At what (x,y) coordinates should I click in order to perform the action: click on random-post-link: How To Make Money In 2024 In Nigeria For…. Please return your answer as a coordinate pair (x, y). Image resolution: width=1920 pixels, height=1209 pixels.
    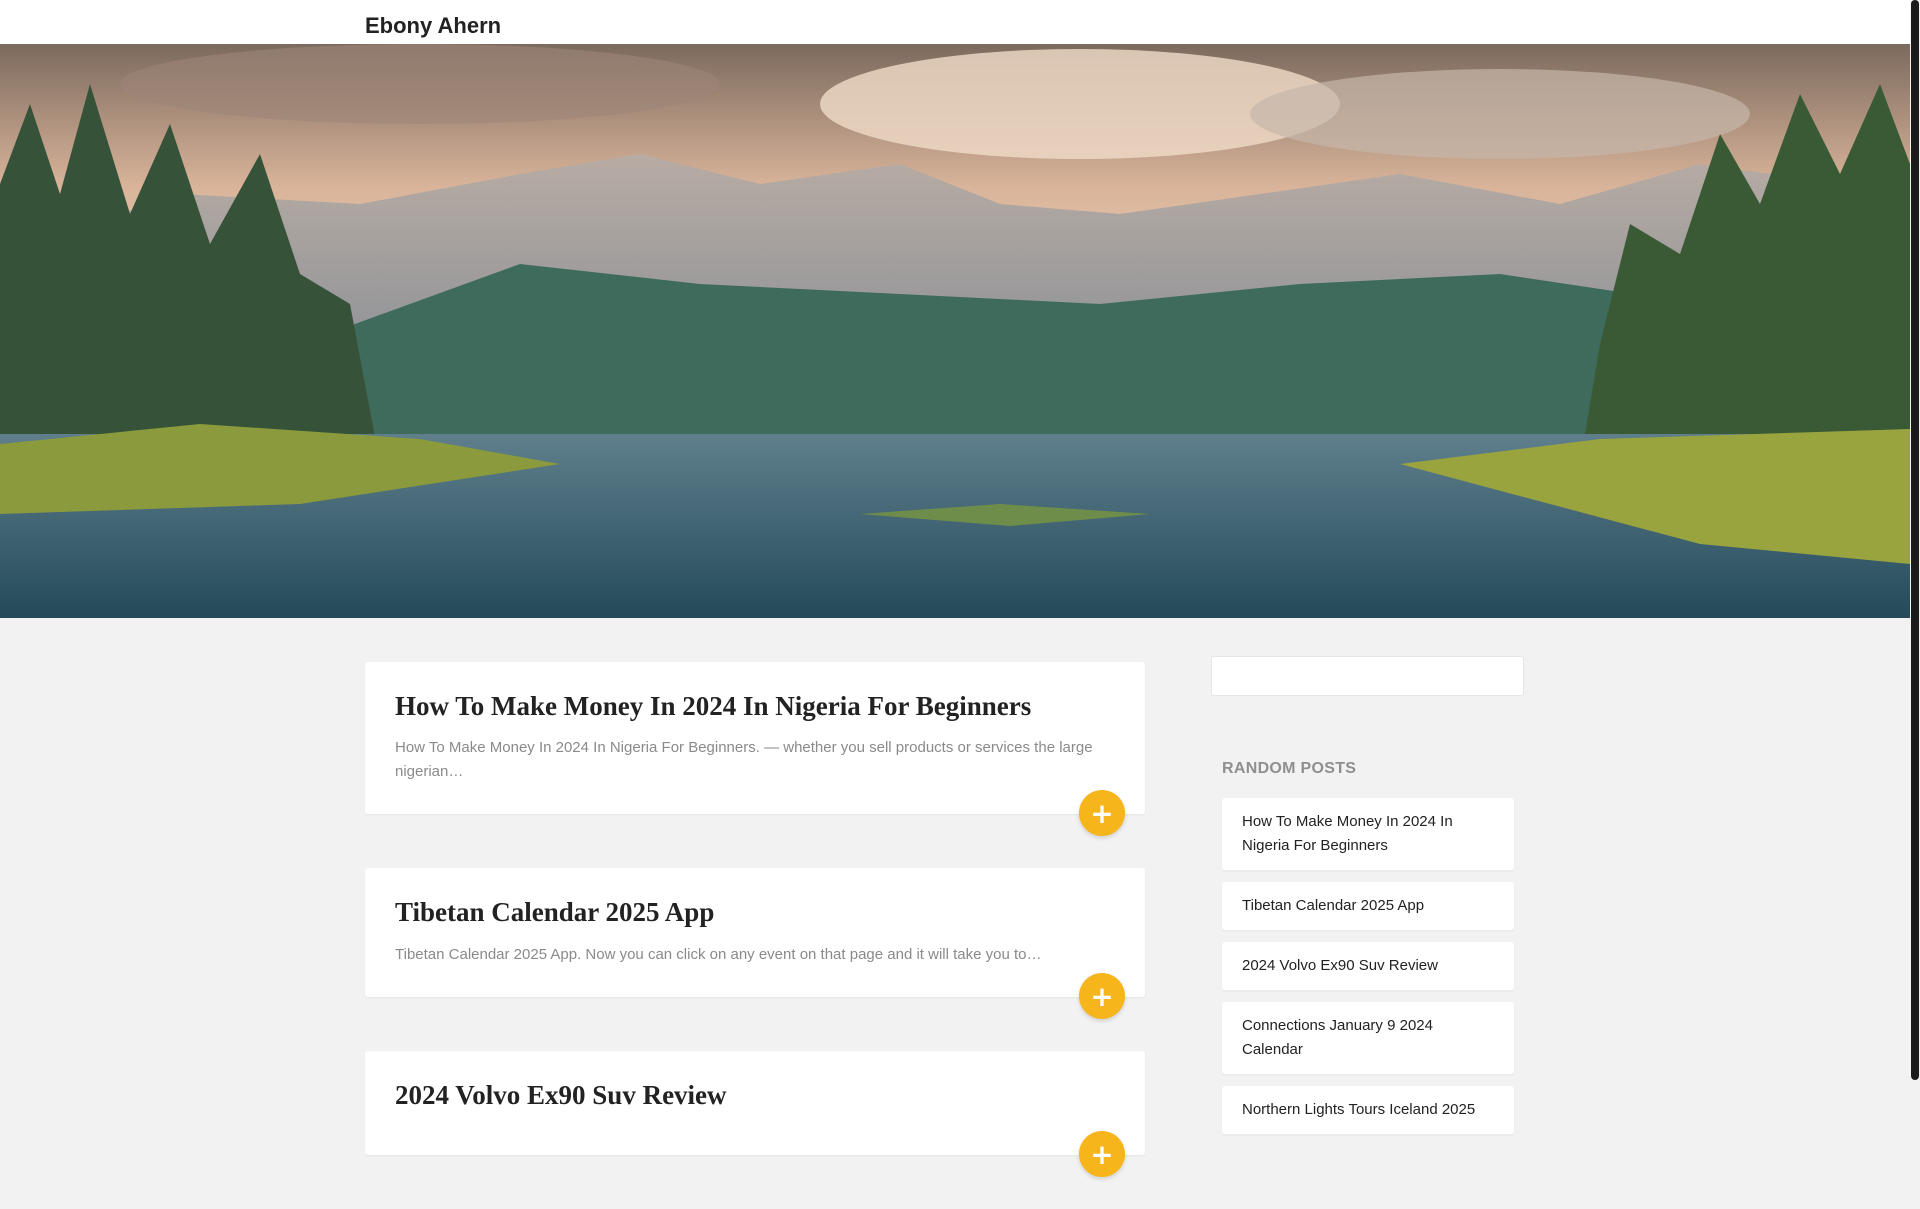
    Looking at the image, I should click on (1368, 834).